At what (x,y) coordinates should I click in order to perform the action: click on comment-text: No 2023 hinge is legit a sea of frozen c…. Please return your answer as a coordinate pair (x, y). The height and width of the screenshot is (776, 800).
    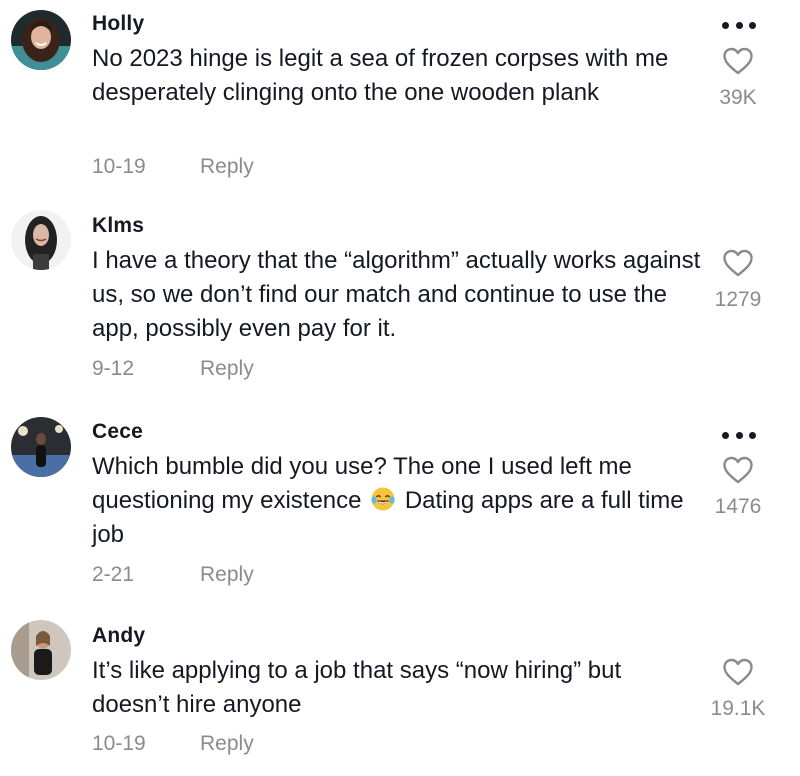
    Looking at the image, I should click on (380, 75).